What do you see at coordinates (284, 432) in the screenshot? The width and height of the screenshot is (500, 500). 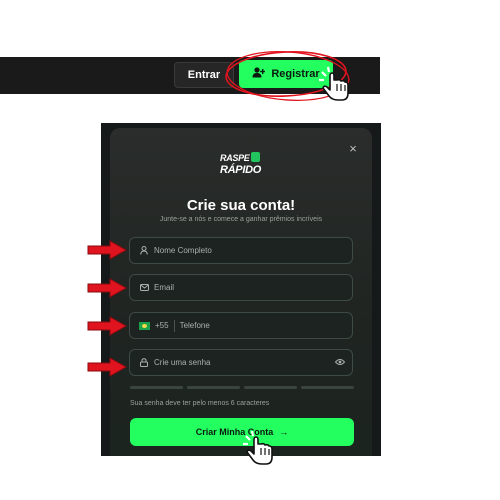 I see `arrow-right-icon: →` at bounding box center [284, 432].